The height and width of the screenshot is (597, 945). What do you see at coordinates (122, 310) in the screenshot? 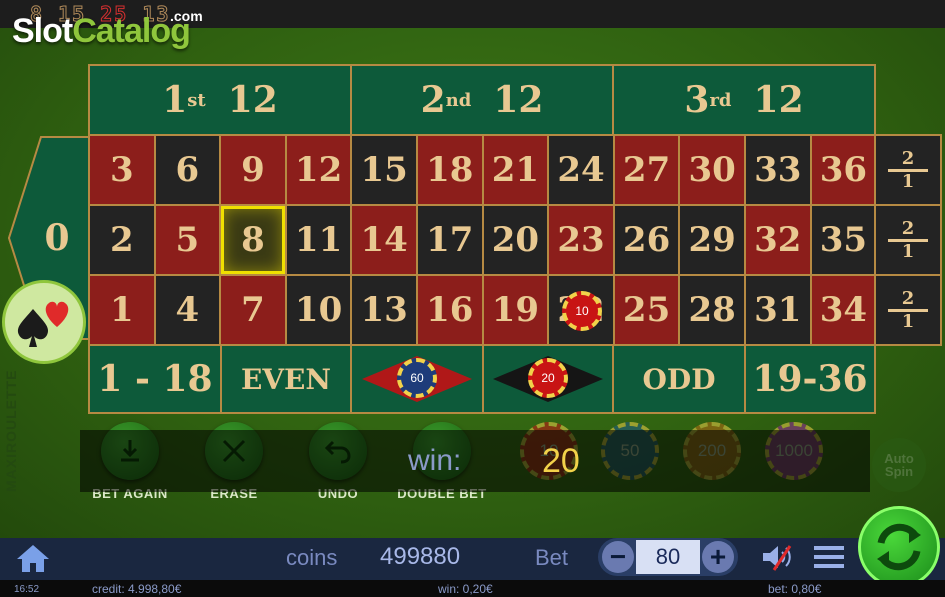
I see `number-cell-1: 1` at bounding box center [122, 310].